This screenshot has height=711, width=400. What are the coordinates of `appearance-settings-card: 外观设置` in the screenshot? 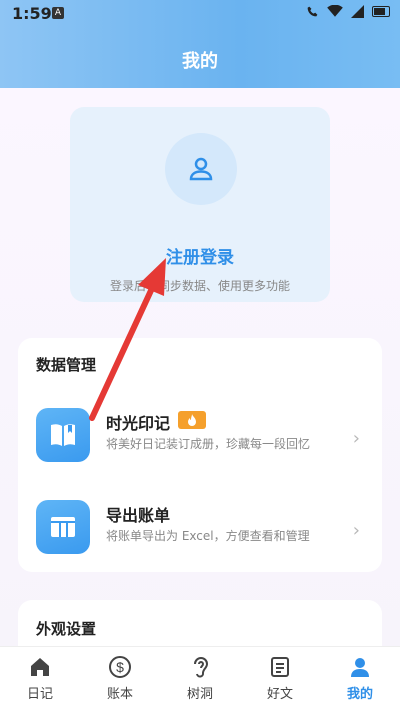 It's located at (200, 623).